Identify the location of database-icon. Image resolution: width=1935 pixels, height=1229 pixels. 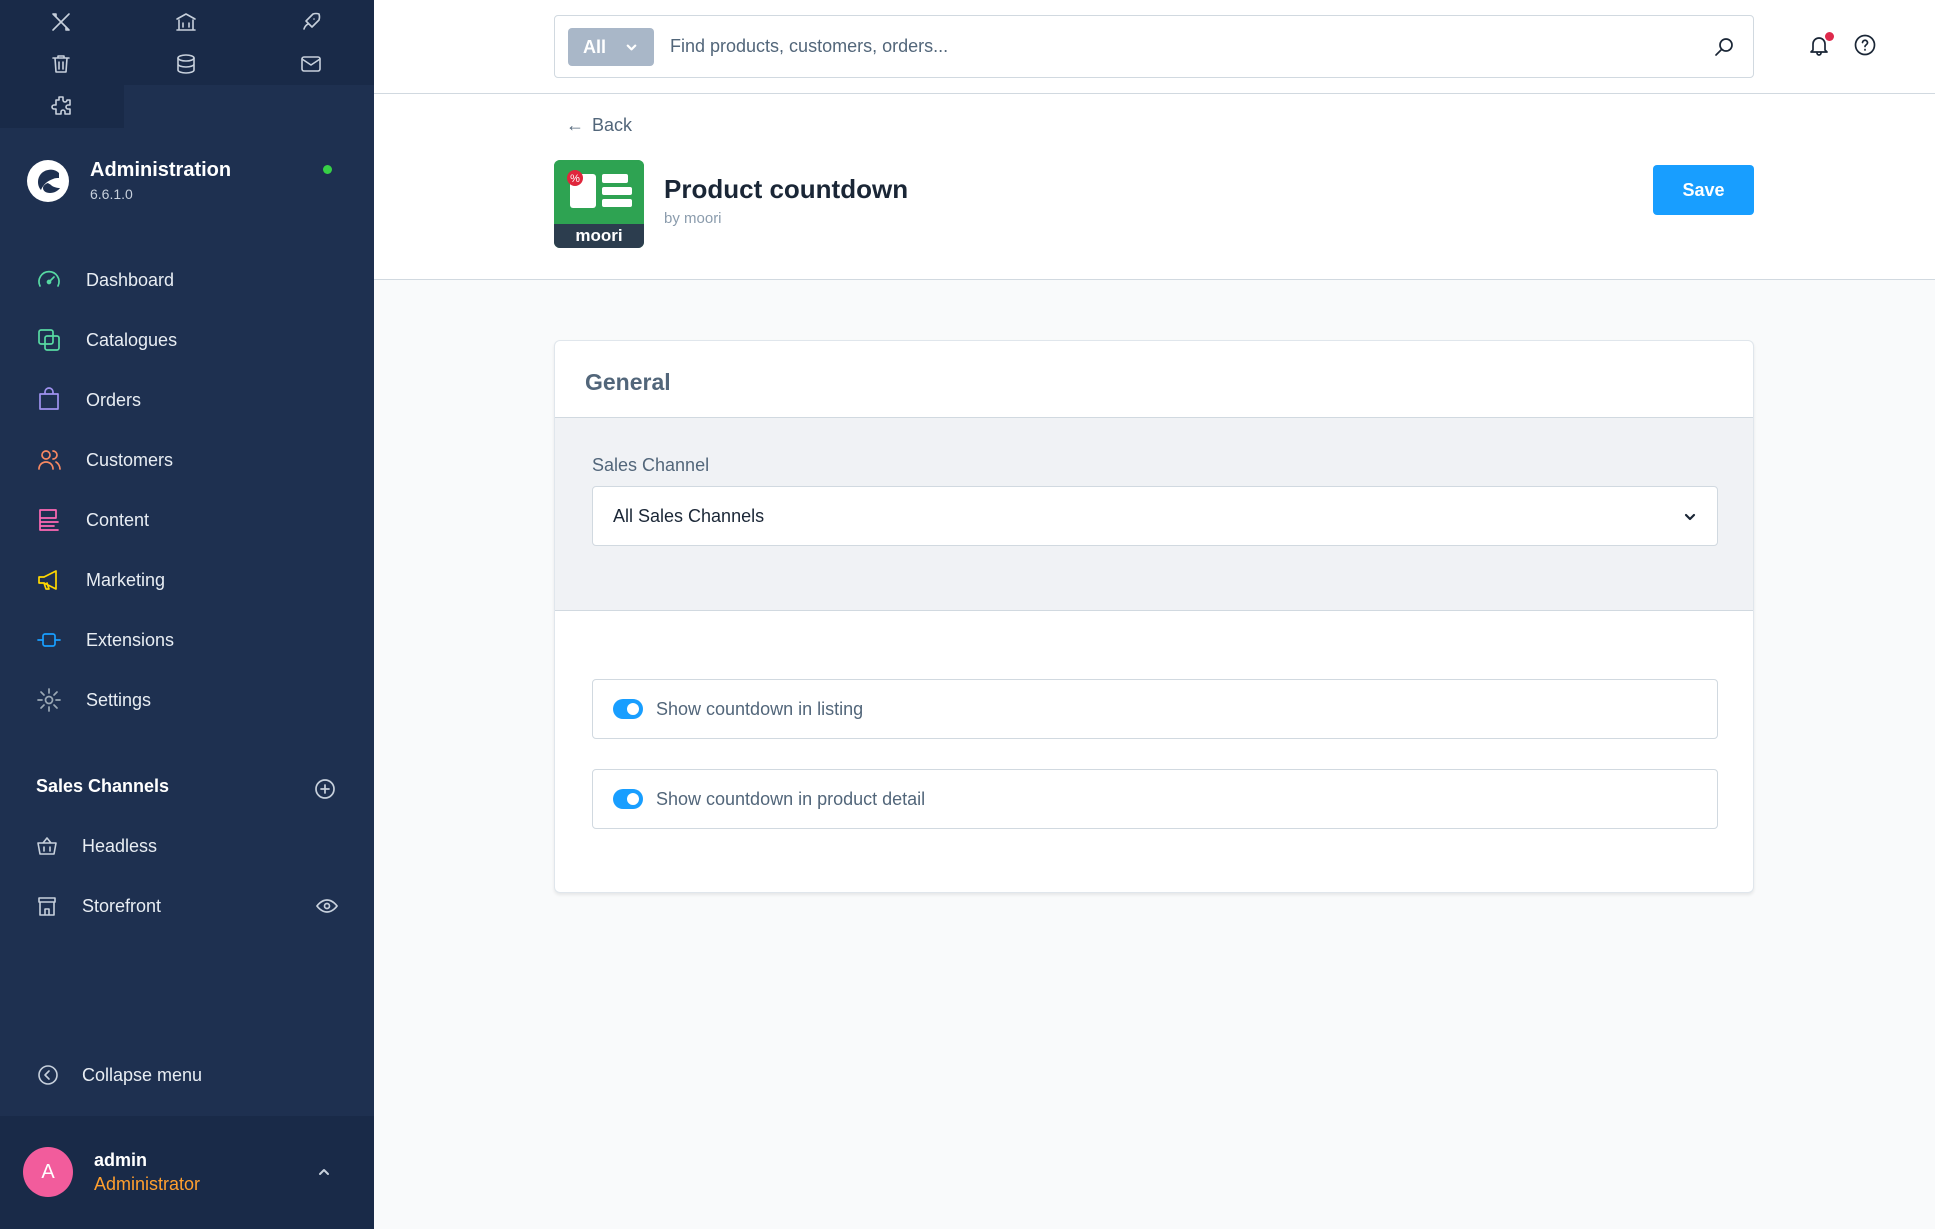
(186, 64).